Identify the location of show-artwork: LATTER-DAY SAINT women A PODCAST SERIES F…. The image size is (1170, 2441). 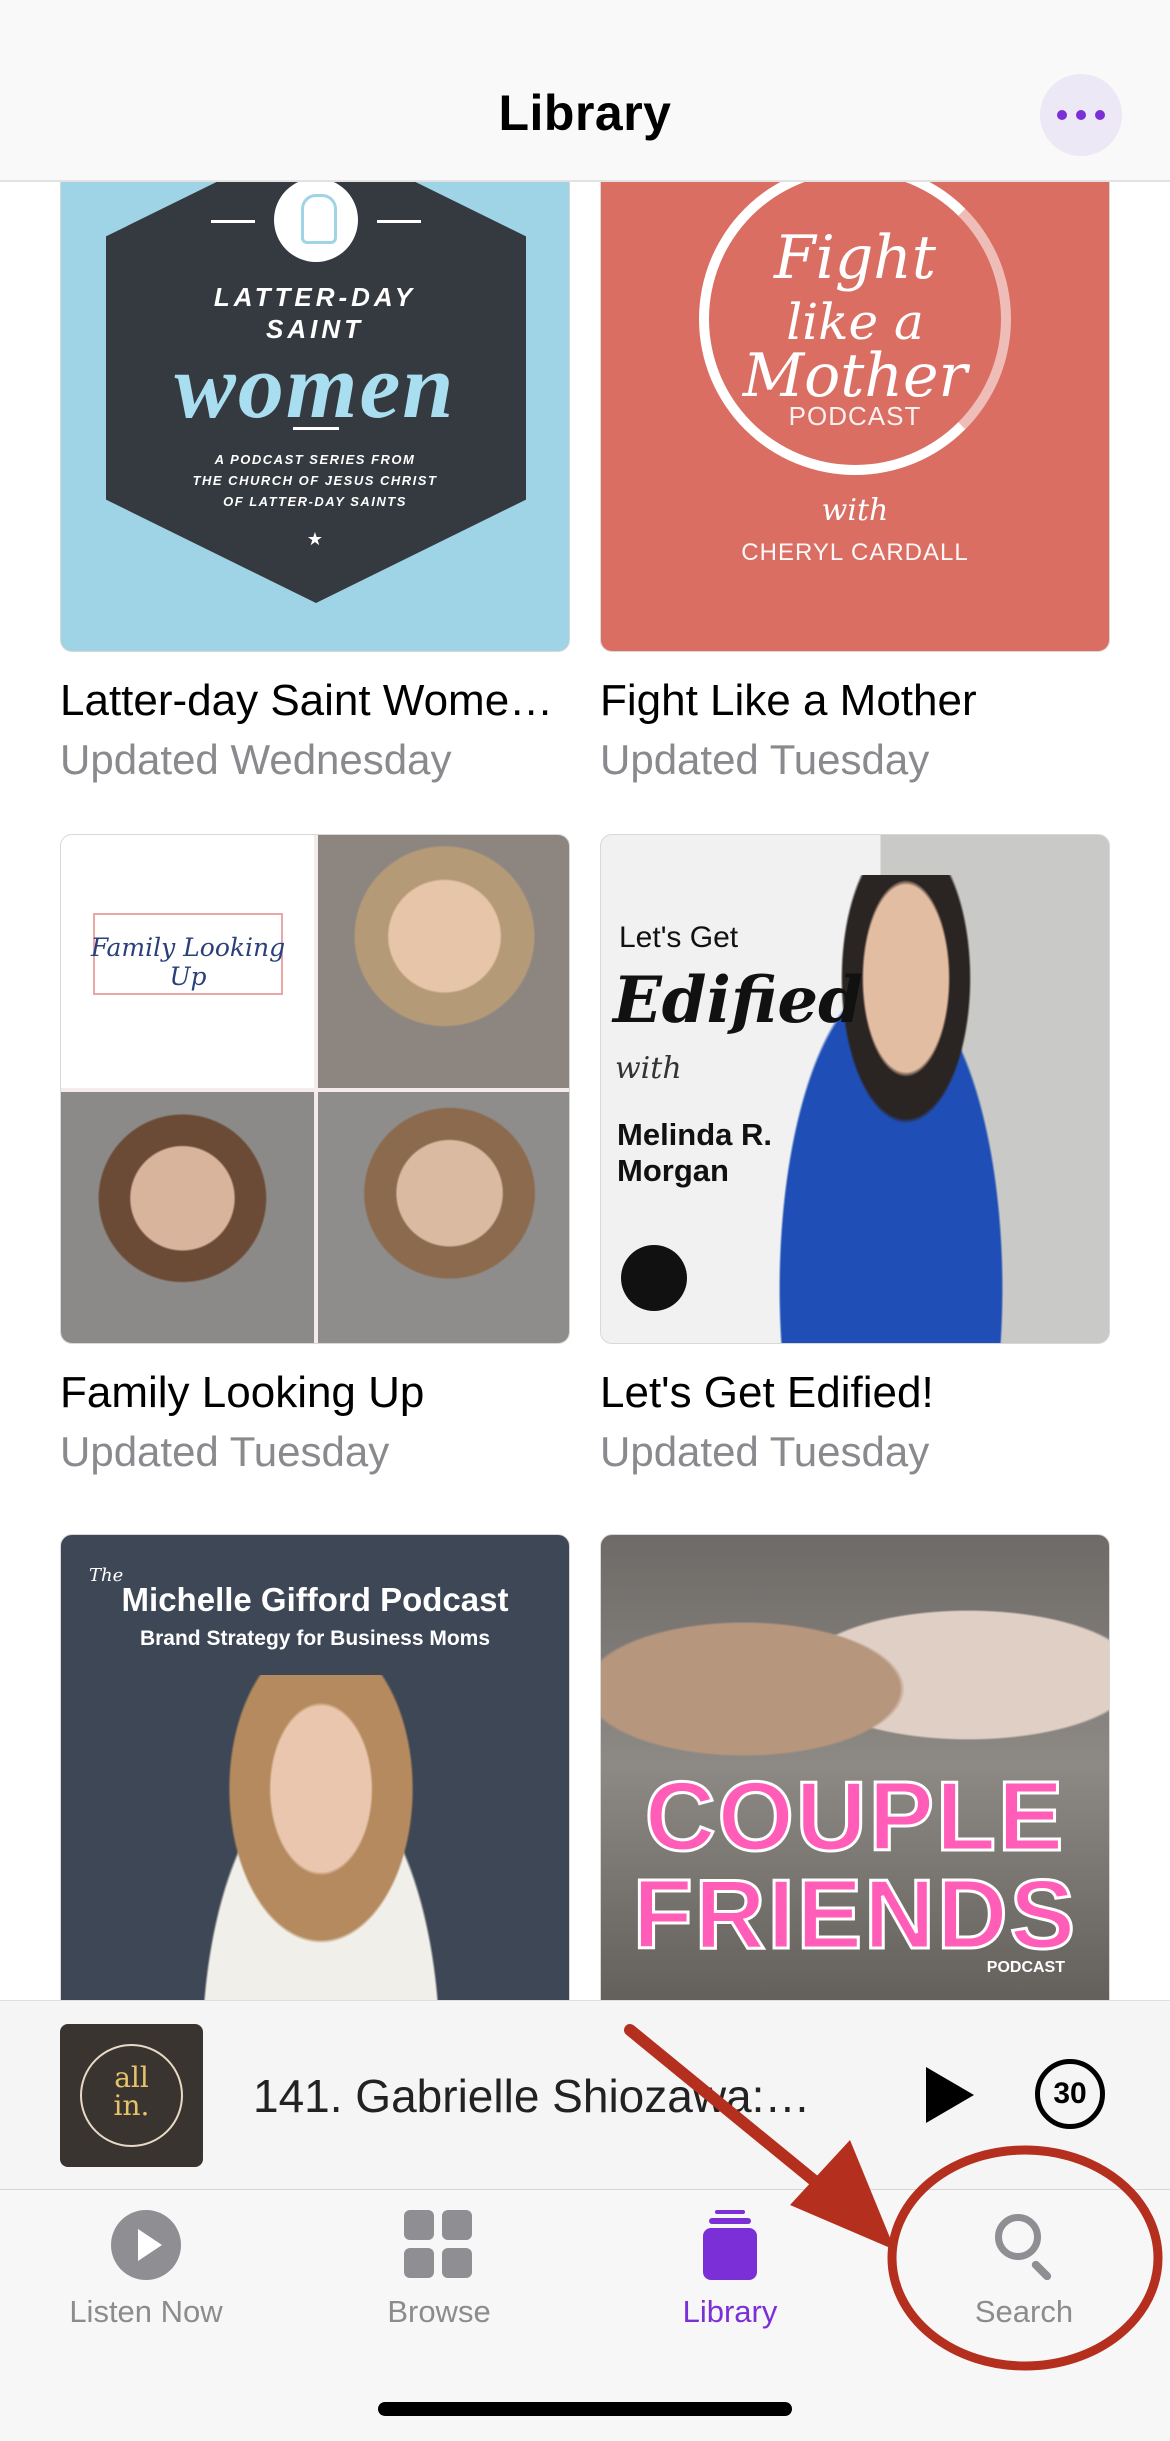
(315, 417).